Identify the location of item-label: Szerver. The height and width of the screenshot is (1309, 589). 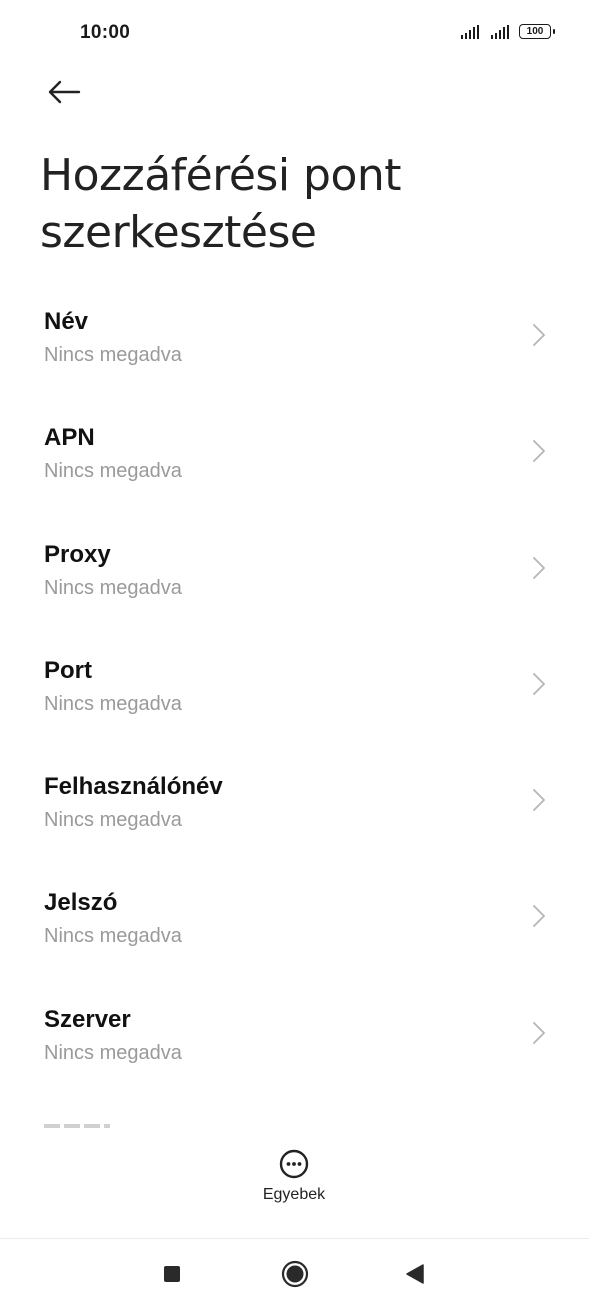
(87, 1019).